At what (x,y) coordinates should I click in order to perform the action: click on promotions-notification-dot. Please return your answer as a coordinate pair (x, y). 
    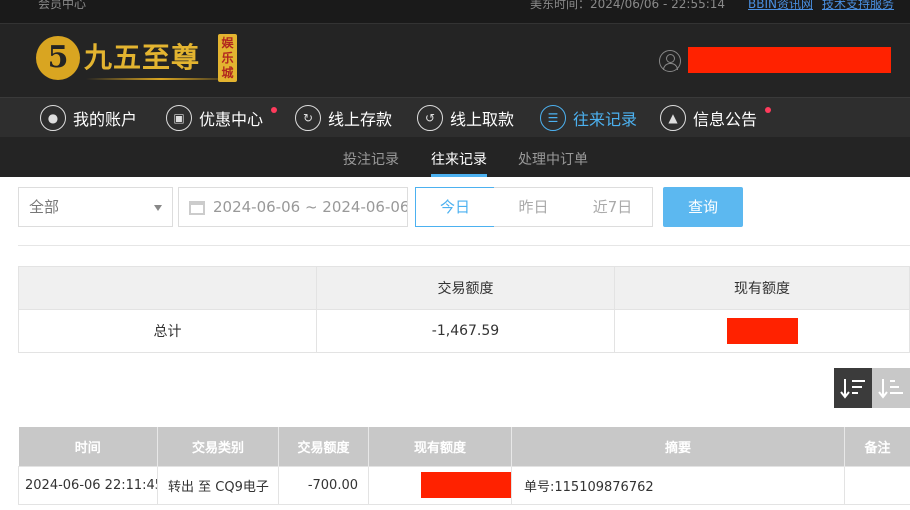
    Looking at the image, I should click on (274, 110).